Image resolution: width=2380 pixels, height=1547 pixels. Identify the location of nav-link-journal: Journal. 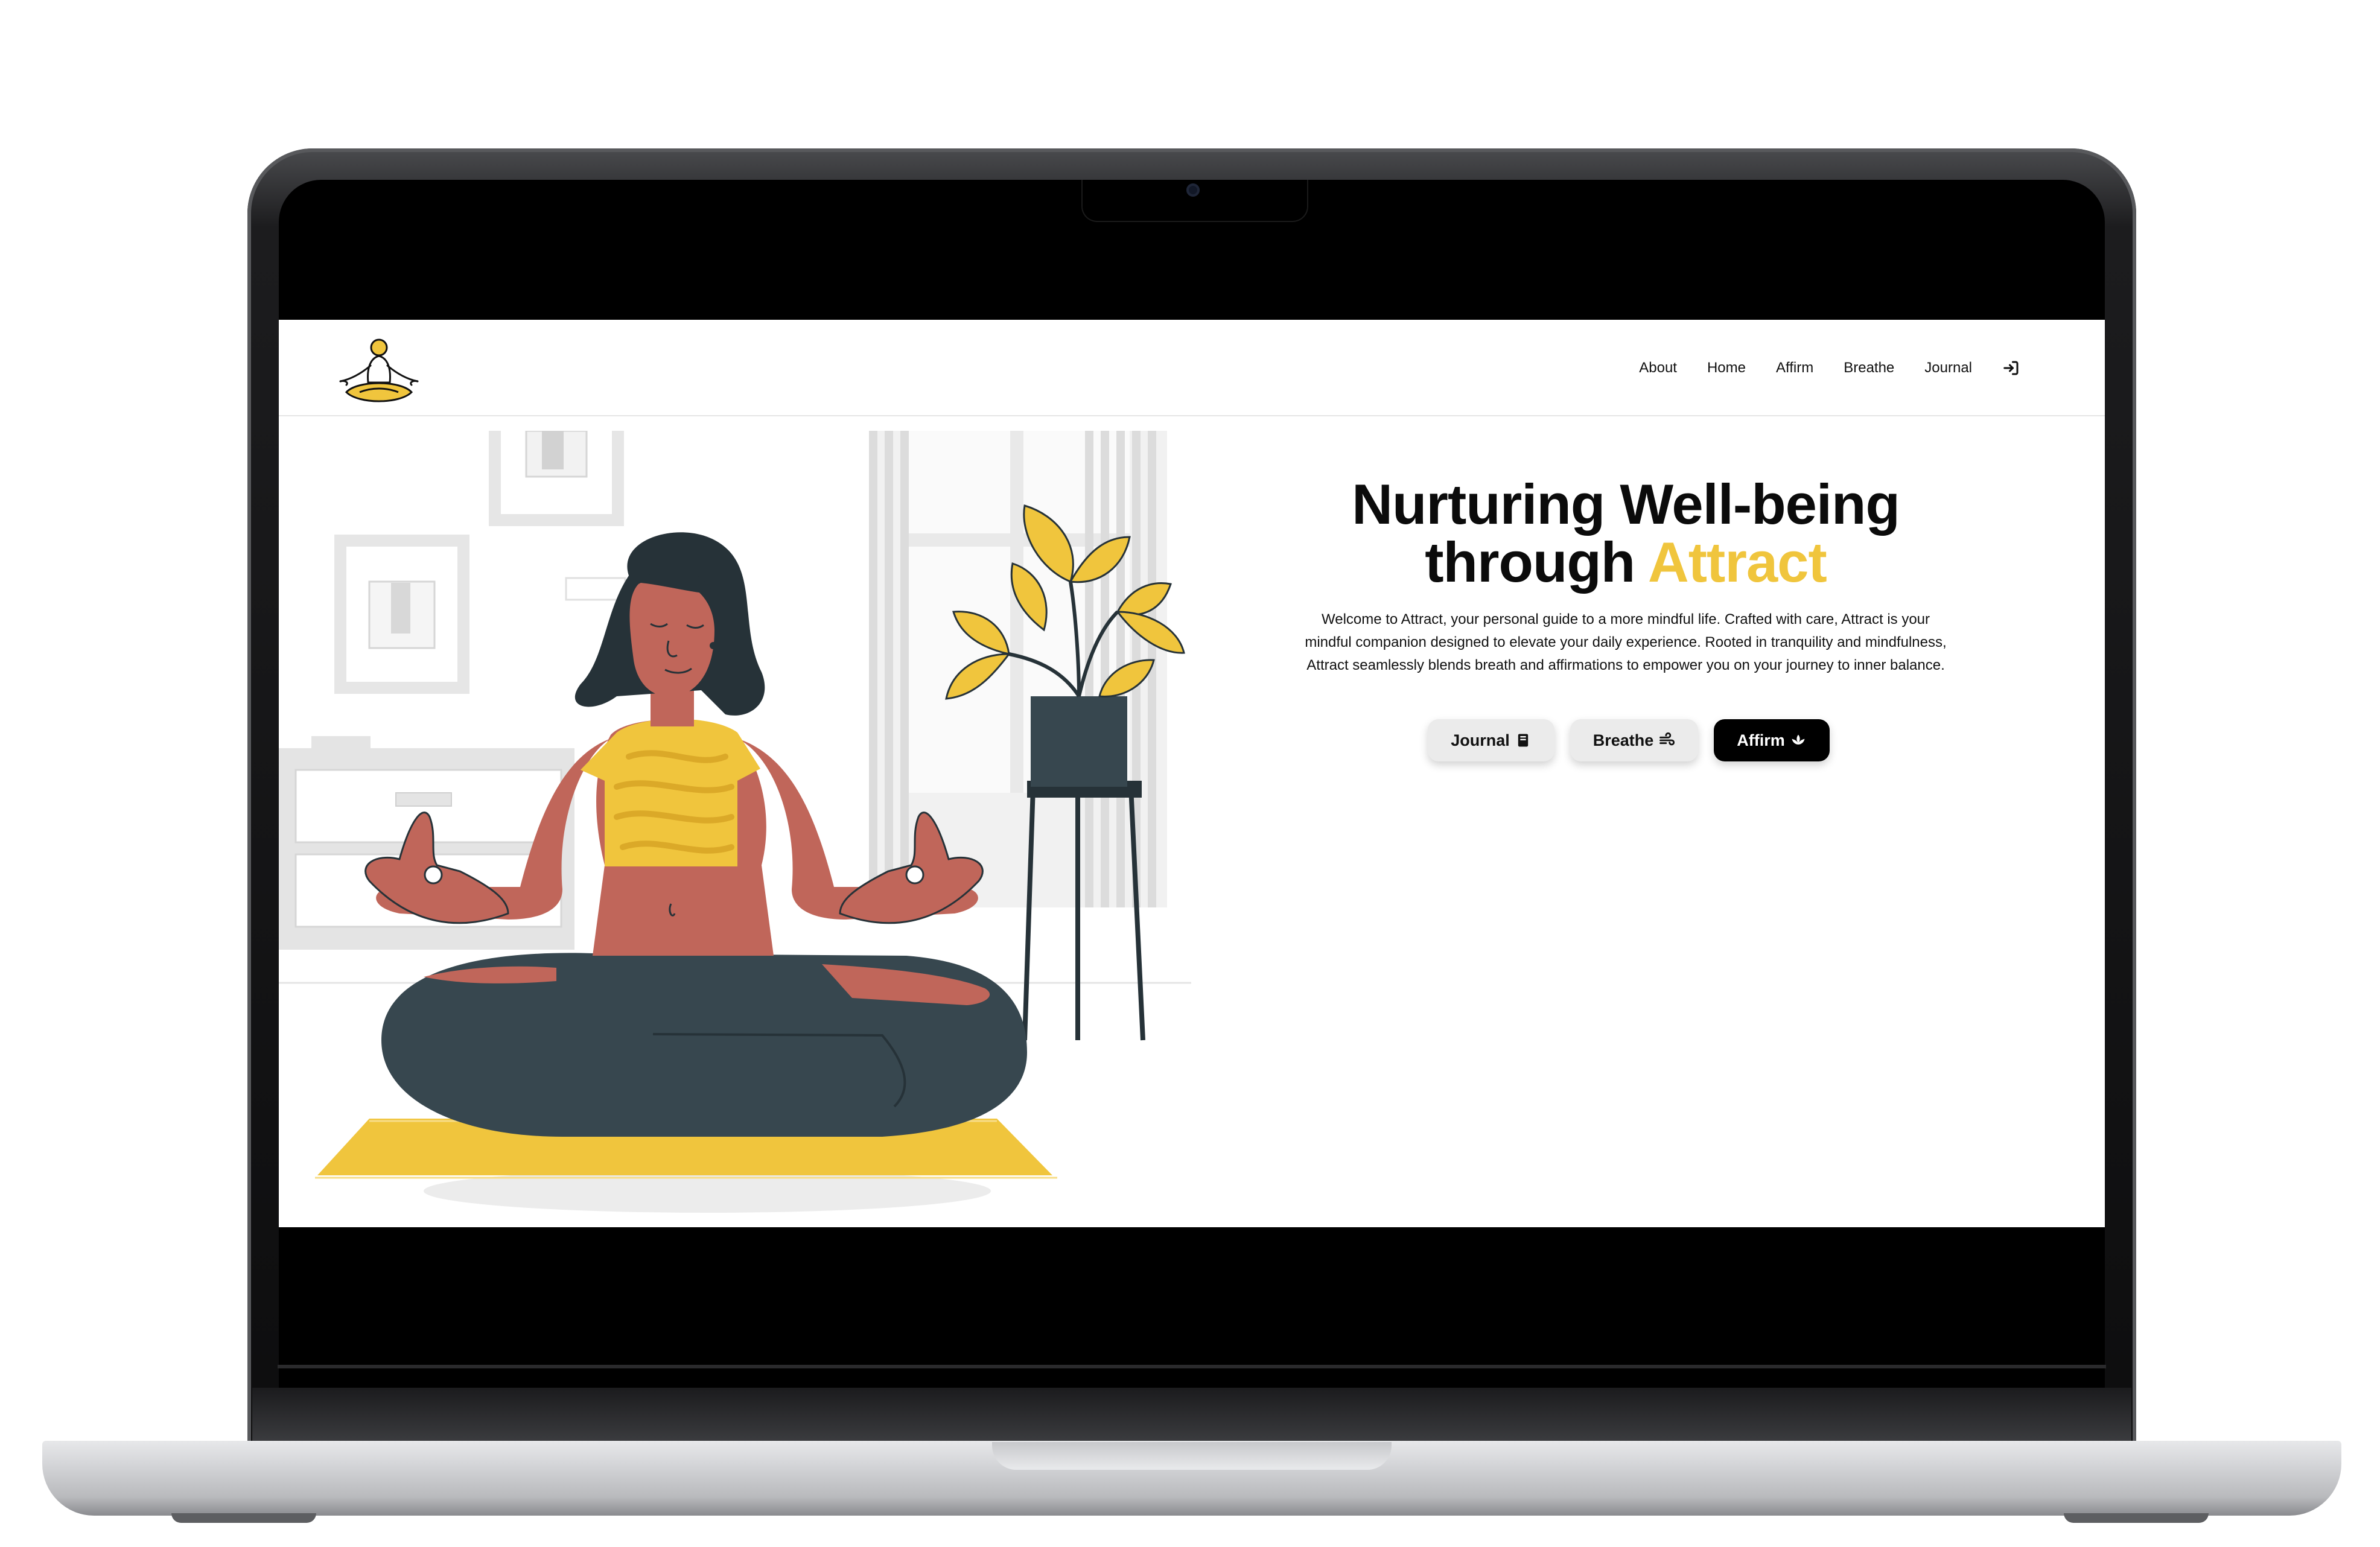
(1948, 368).